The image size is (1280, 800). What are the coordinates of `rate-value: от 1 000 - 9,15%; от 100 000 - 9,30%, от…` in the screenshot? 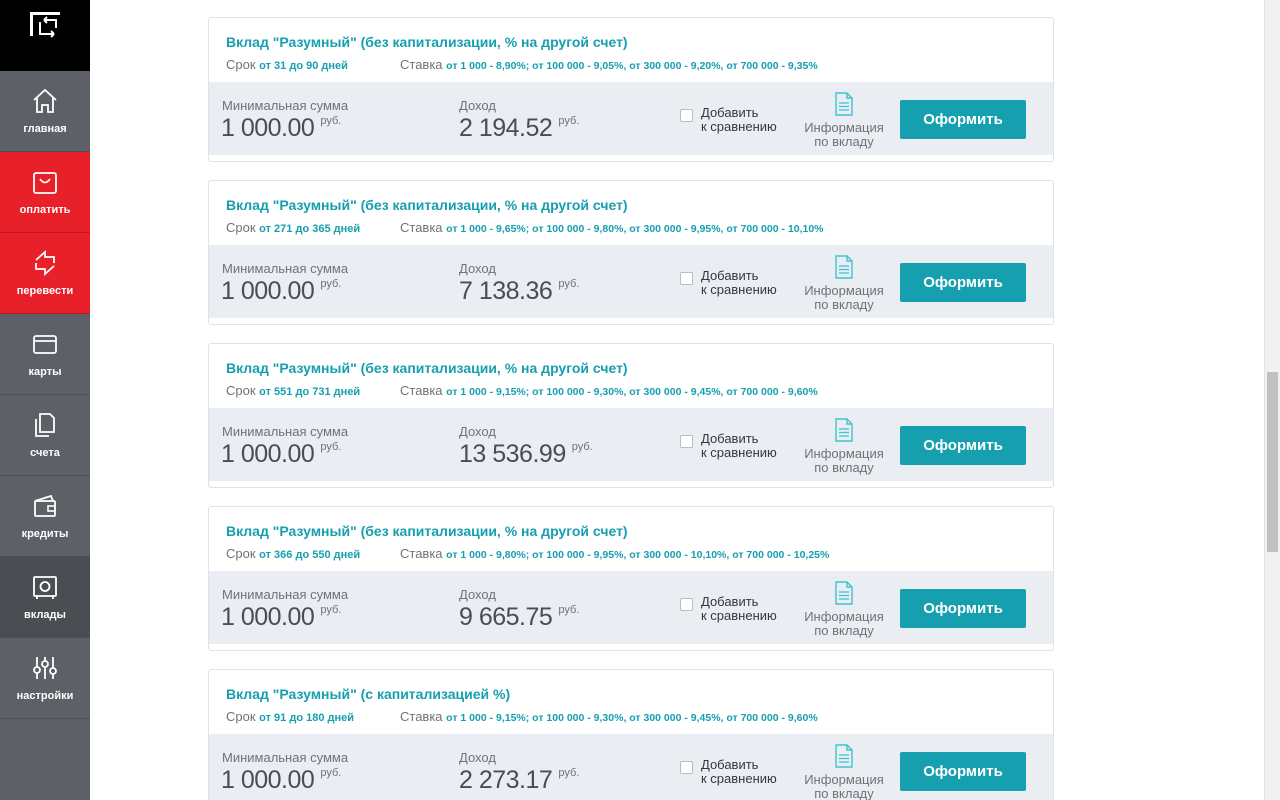 It's located at (632, 718).